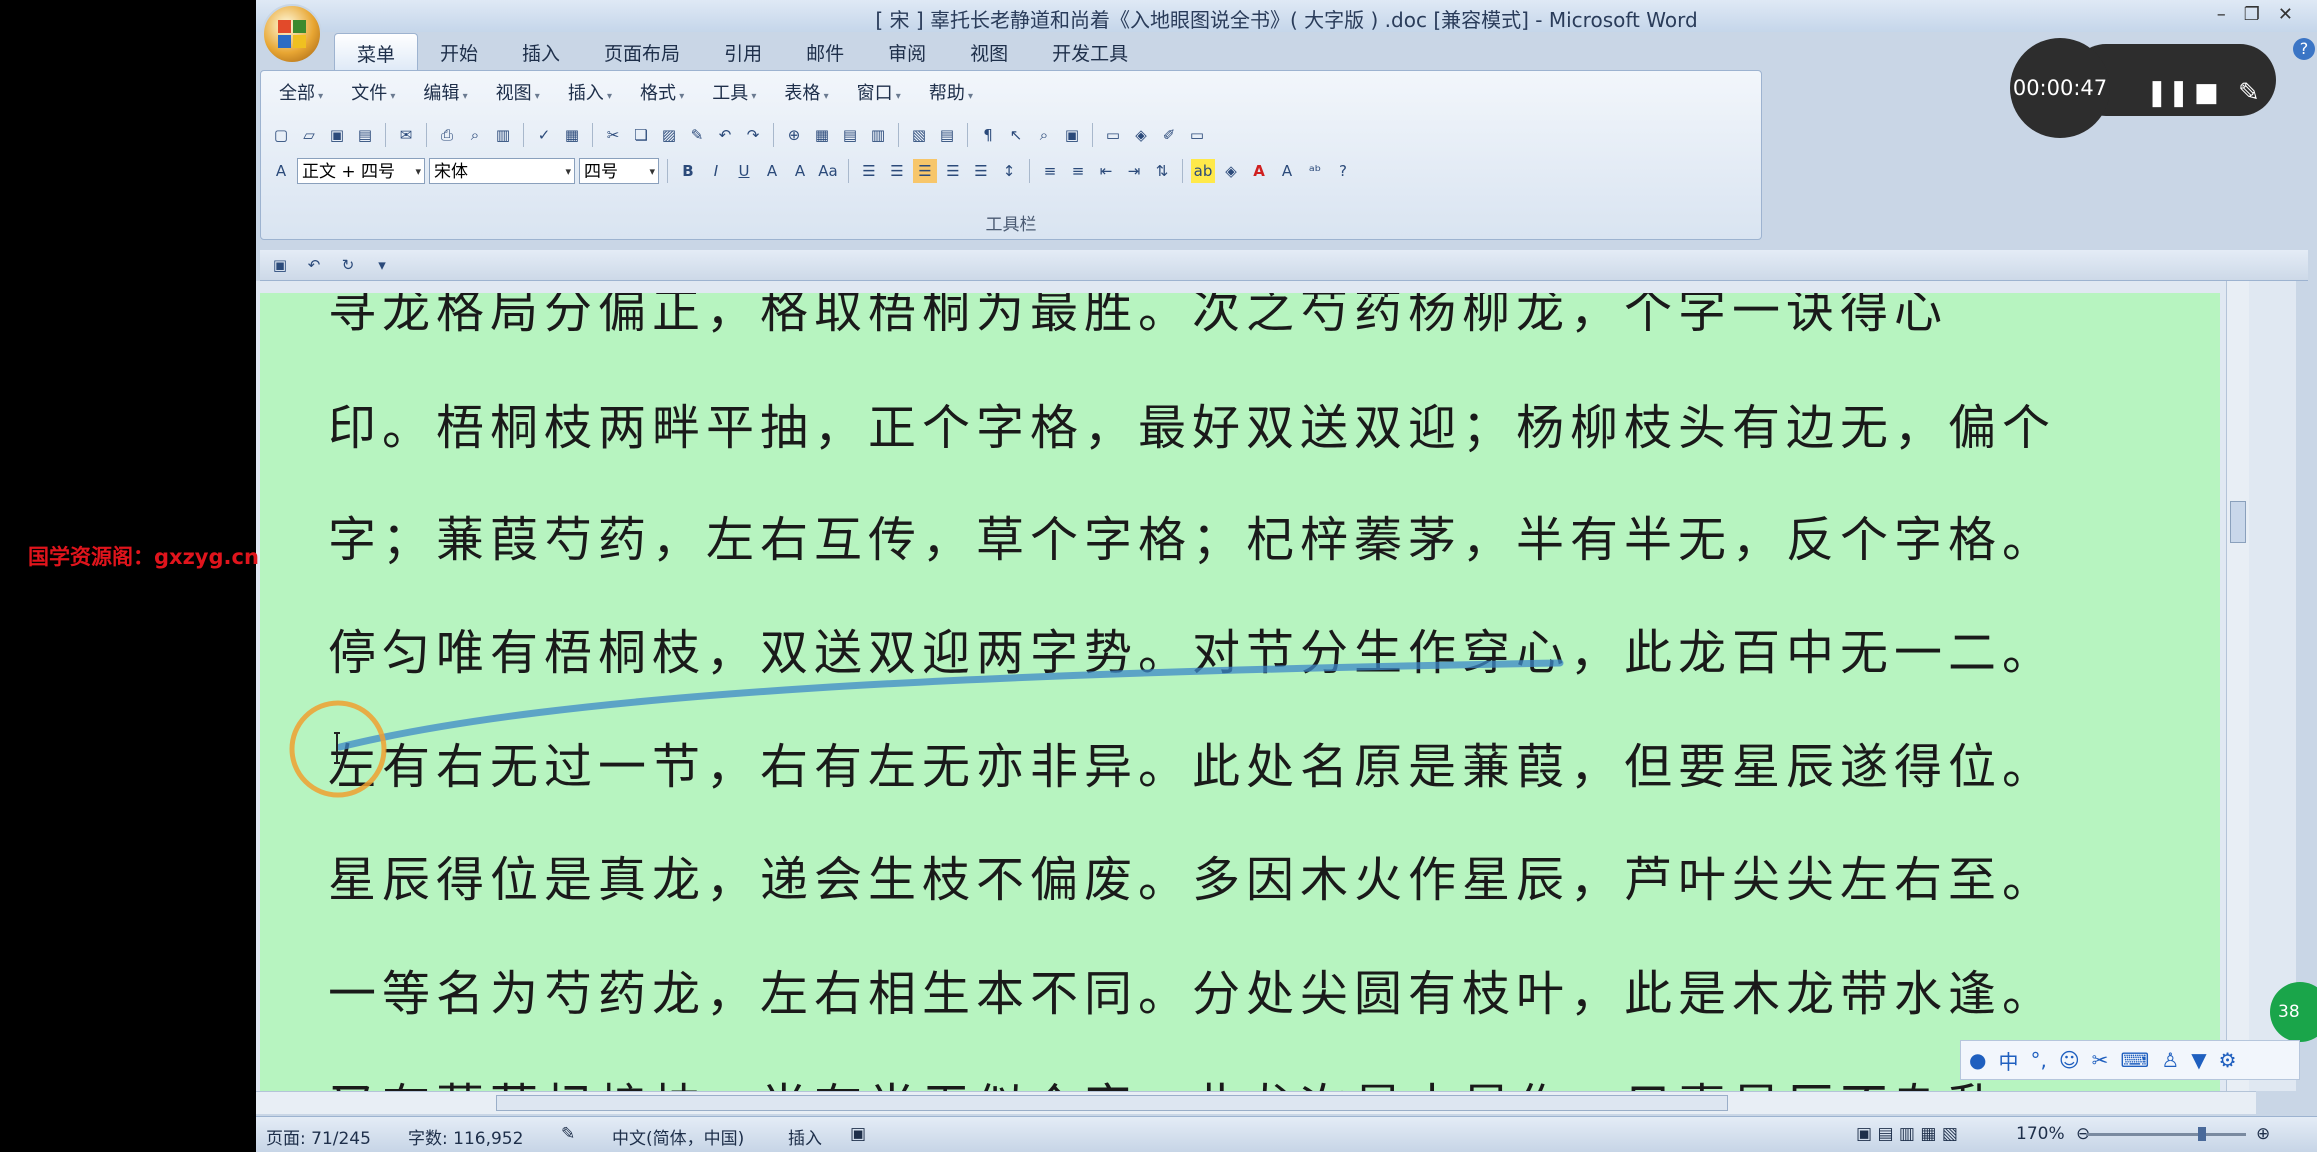 The image size is (2317, 1152). Describe the element at coordinates (2134, 1060) in the screenshot. I see `keyboard-icon: ⌨` at that location.